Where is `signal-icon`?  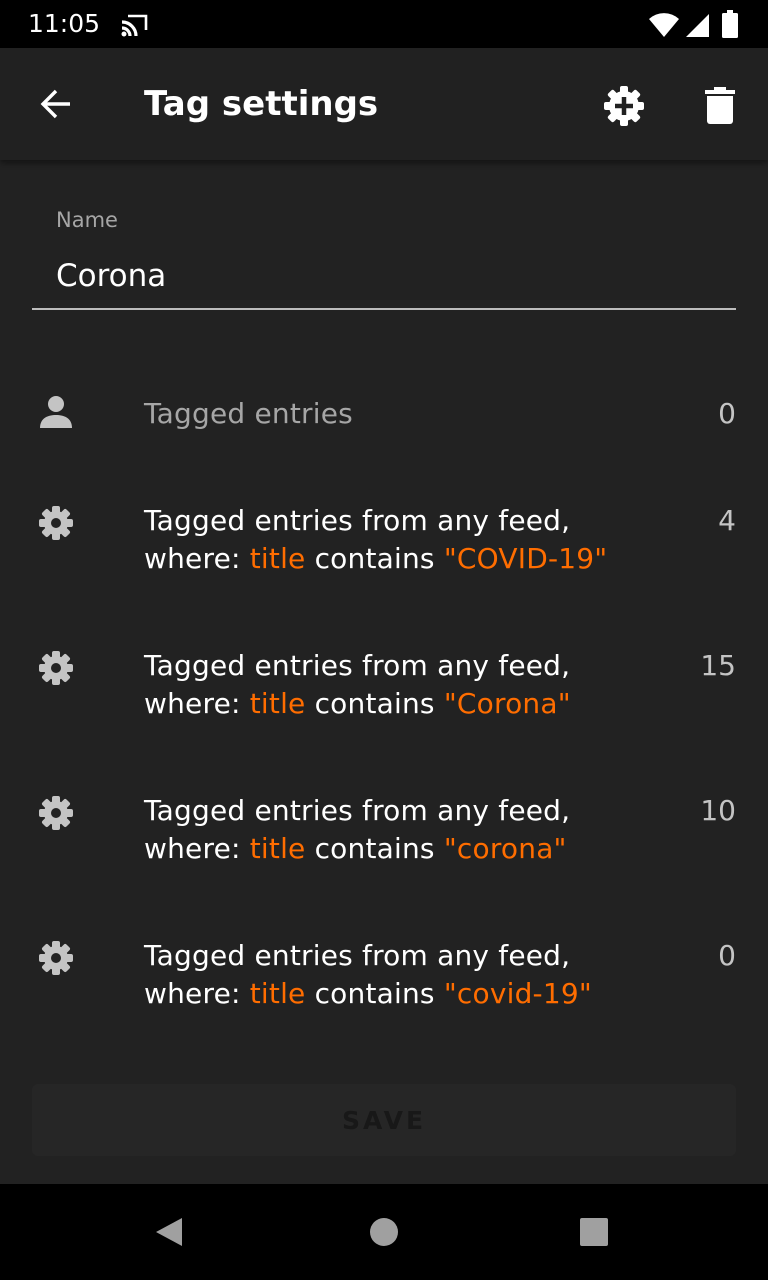
signal-icon is located at coordinates (697, 25).